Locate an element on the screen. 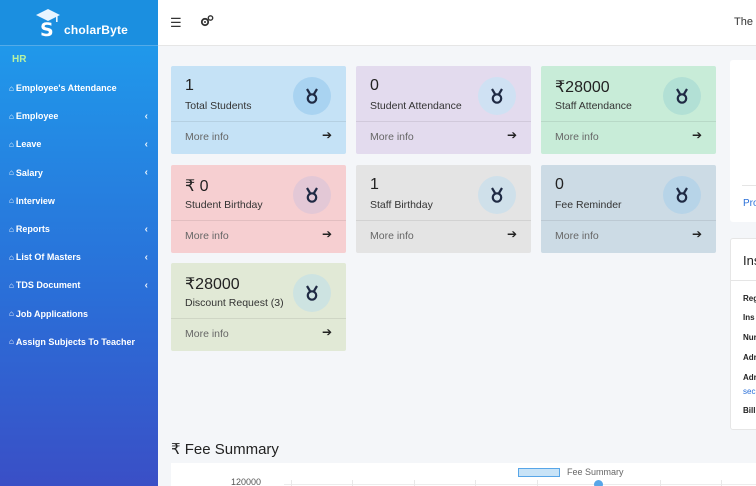 Image resolution: width=756 pixels, height=486 pixels. stat-label: Staff Birthday is located at coordinates (401, 205).